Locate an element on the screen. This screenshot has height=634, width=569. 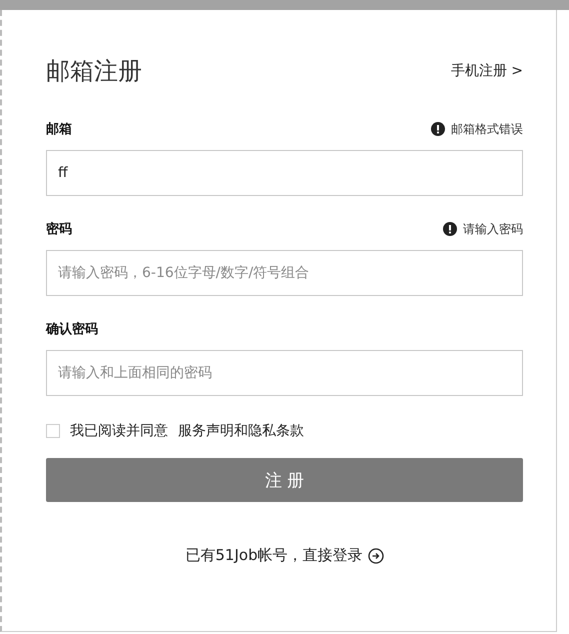
field-label: 邮箱 is located at coordinates (59, 129).